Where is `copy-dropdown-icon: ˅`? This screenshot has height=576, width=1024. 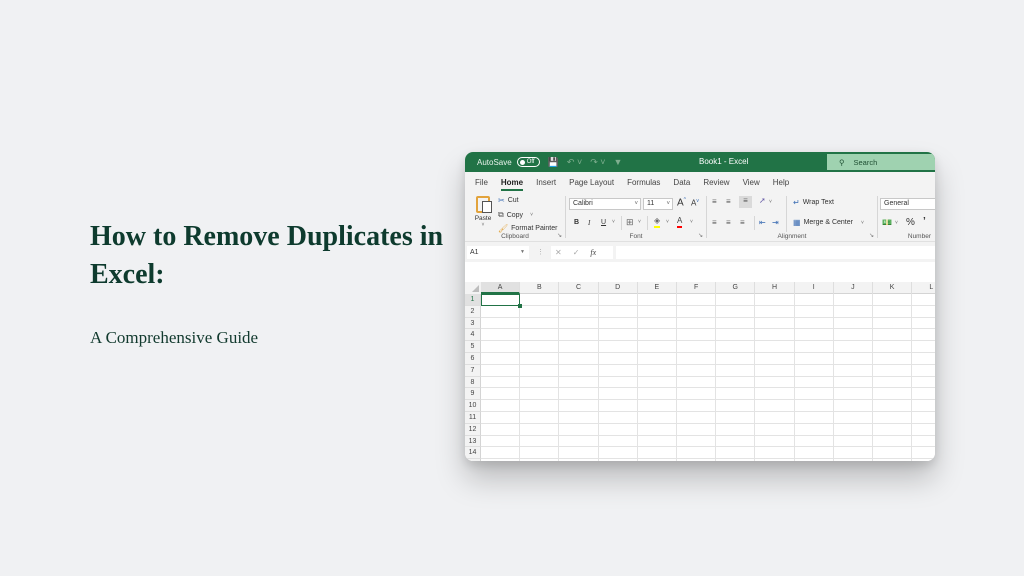 copy-dropdown-icon: ˅ is located at coordinates (531, 215).